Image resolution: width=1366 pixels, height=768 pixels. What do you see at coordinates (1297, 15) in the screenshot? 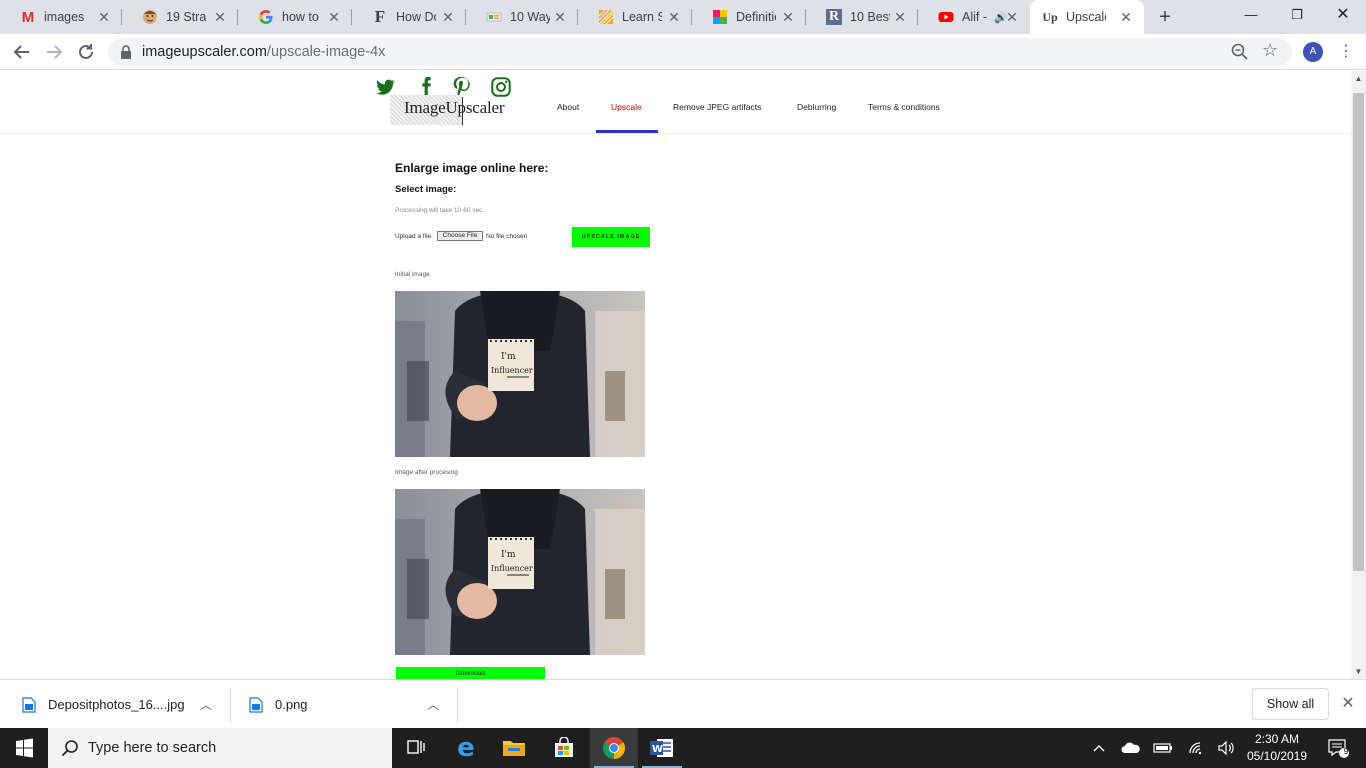
I see `restore-button: ❐` at bounding box center [1297, 15].